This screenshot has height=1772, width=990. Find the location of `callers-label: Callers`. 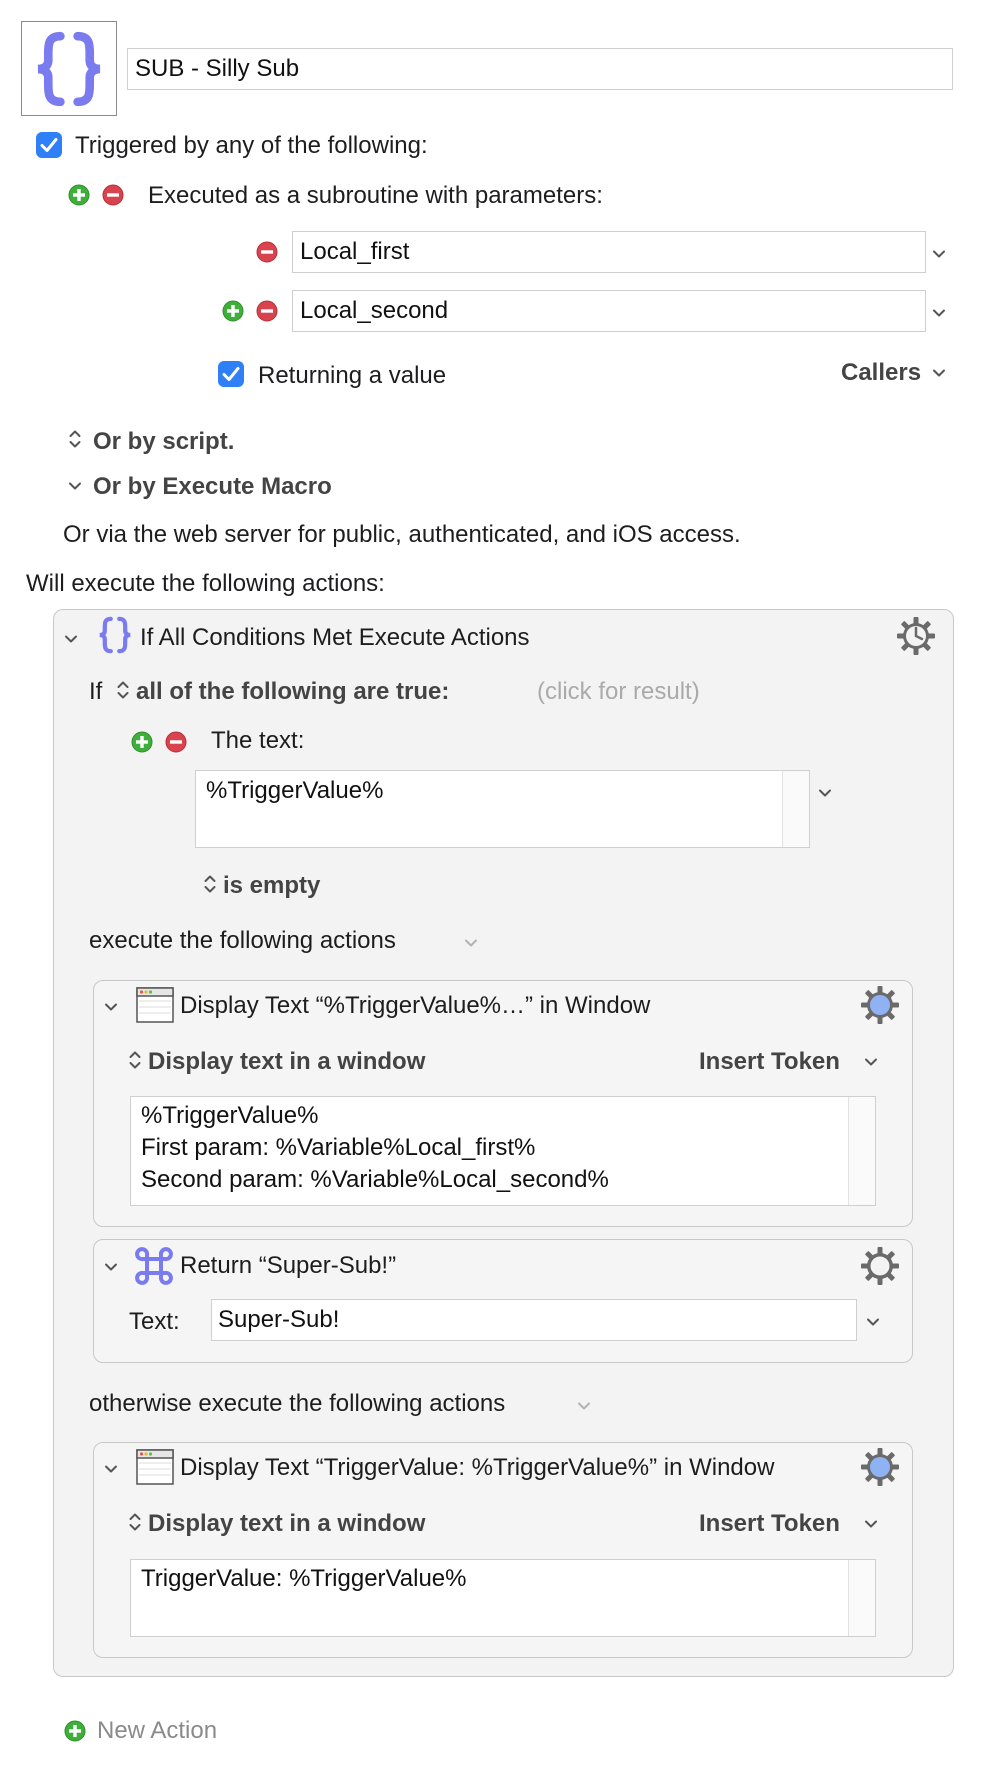

callers-label: Callers is located at coordinates (881, 372).